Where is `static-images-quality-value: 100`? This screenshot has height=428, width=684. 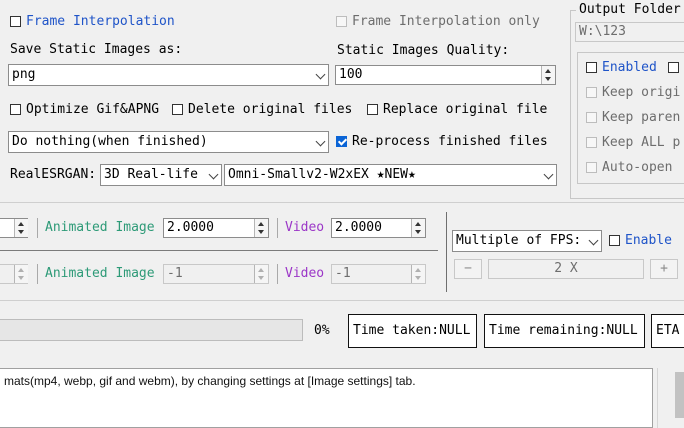 static-images-quality-value: 100 is located at coordinates (351, 74).